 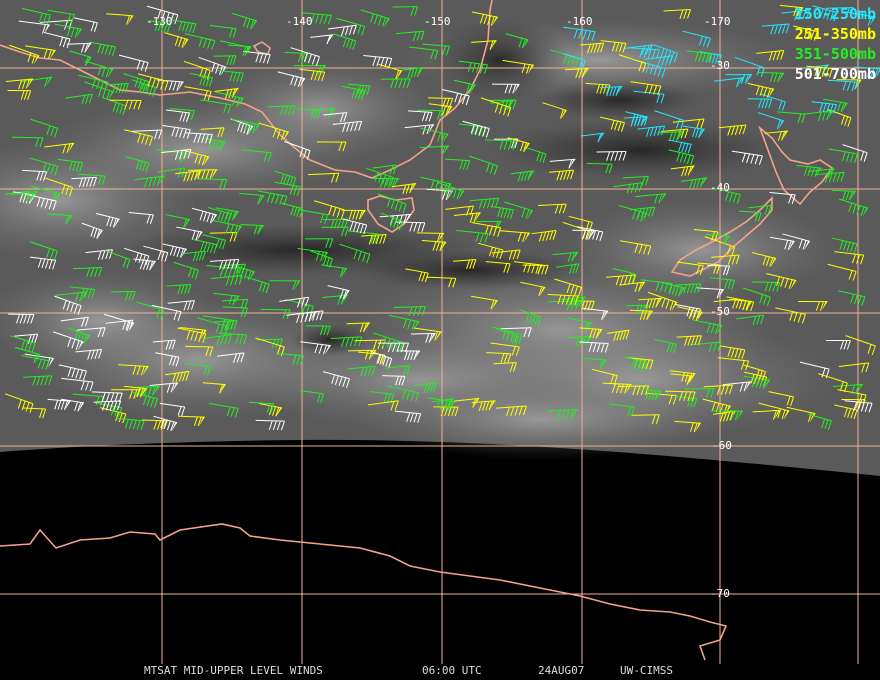 What do you see at coordinates (437, 21) in the screenshot?
I see `lon-label-150: -150` at bounding box center [437, 21].